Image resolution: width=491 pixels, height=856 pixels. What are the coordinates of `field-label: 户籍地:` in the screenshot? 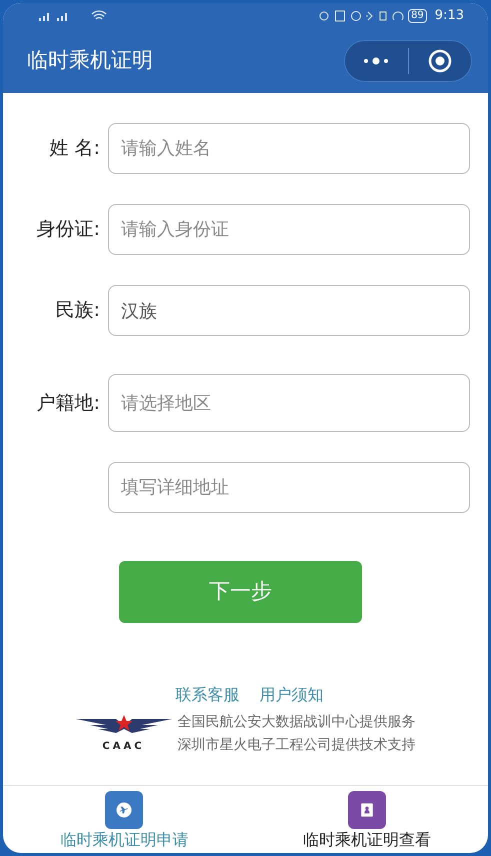 It's located at (68, 403).